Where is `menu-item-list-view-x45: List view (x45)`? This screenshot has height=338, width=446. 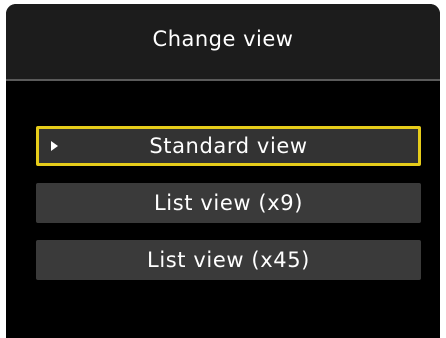 menu-item-list-view-x45: List view (x45) is located at coordinates (228, 260).